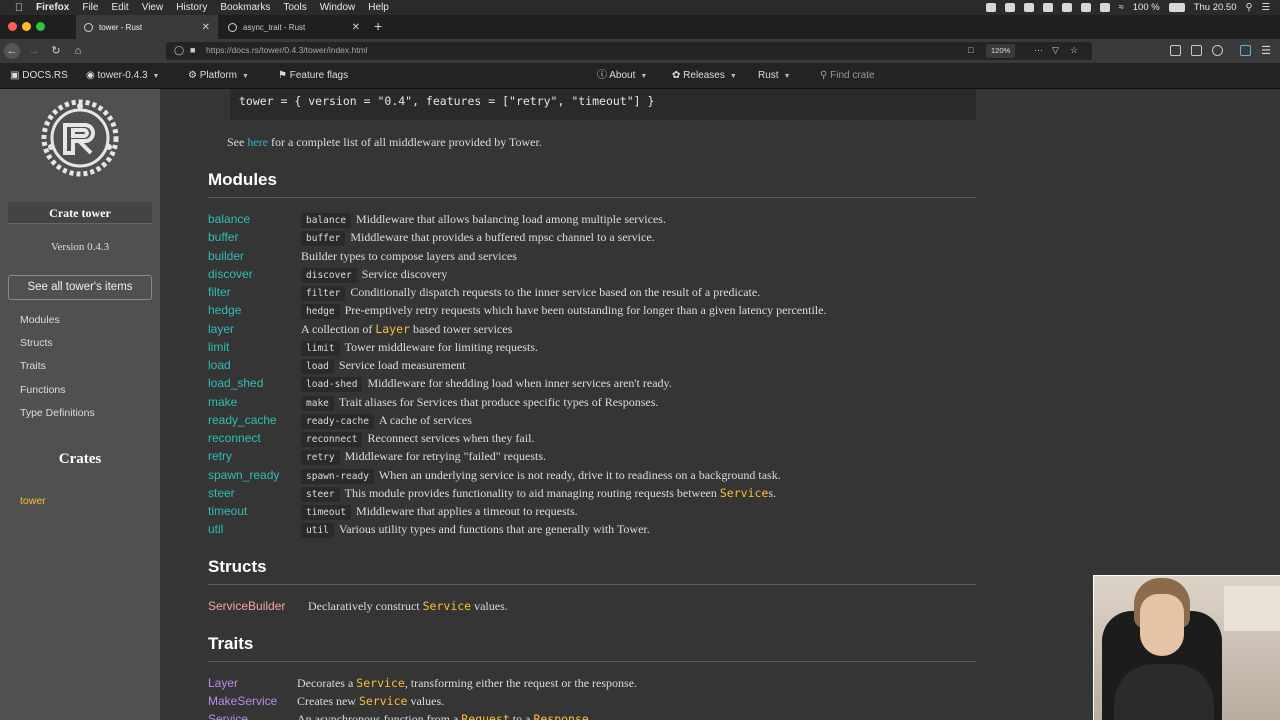  What do you see at coordinates (80, 138) in the screenshot?
I see `rust-logo-icon` at bounding box center [80, 138].